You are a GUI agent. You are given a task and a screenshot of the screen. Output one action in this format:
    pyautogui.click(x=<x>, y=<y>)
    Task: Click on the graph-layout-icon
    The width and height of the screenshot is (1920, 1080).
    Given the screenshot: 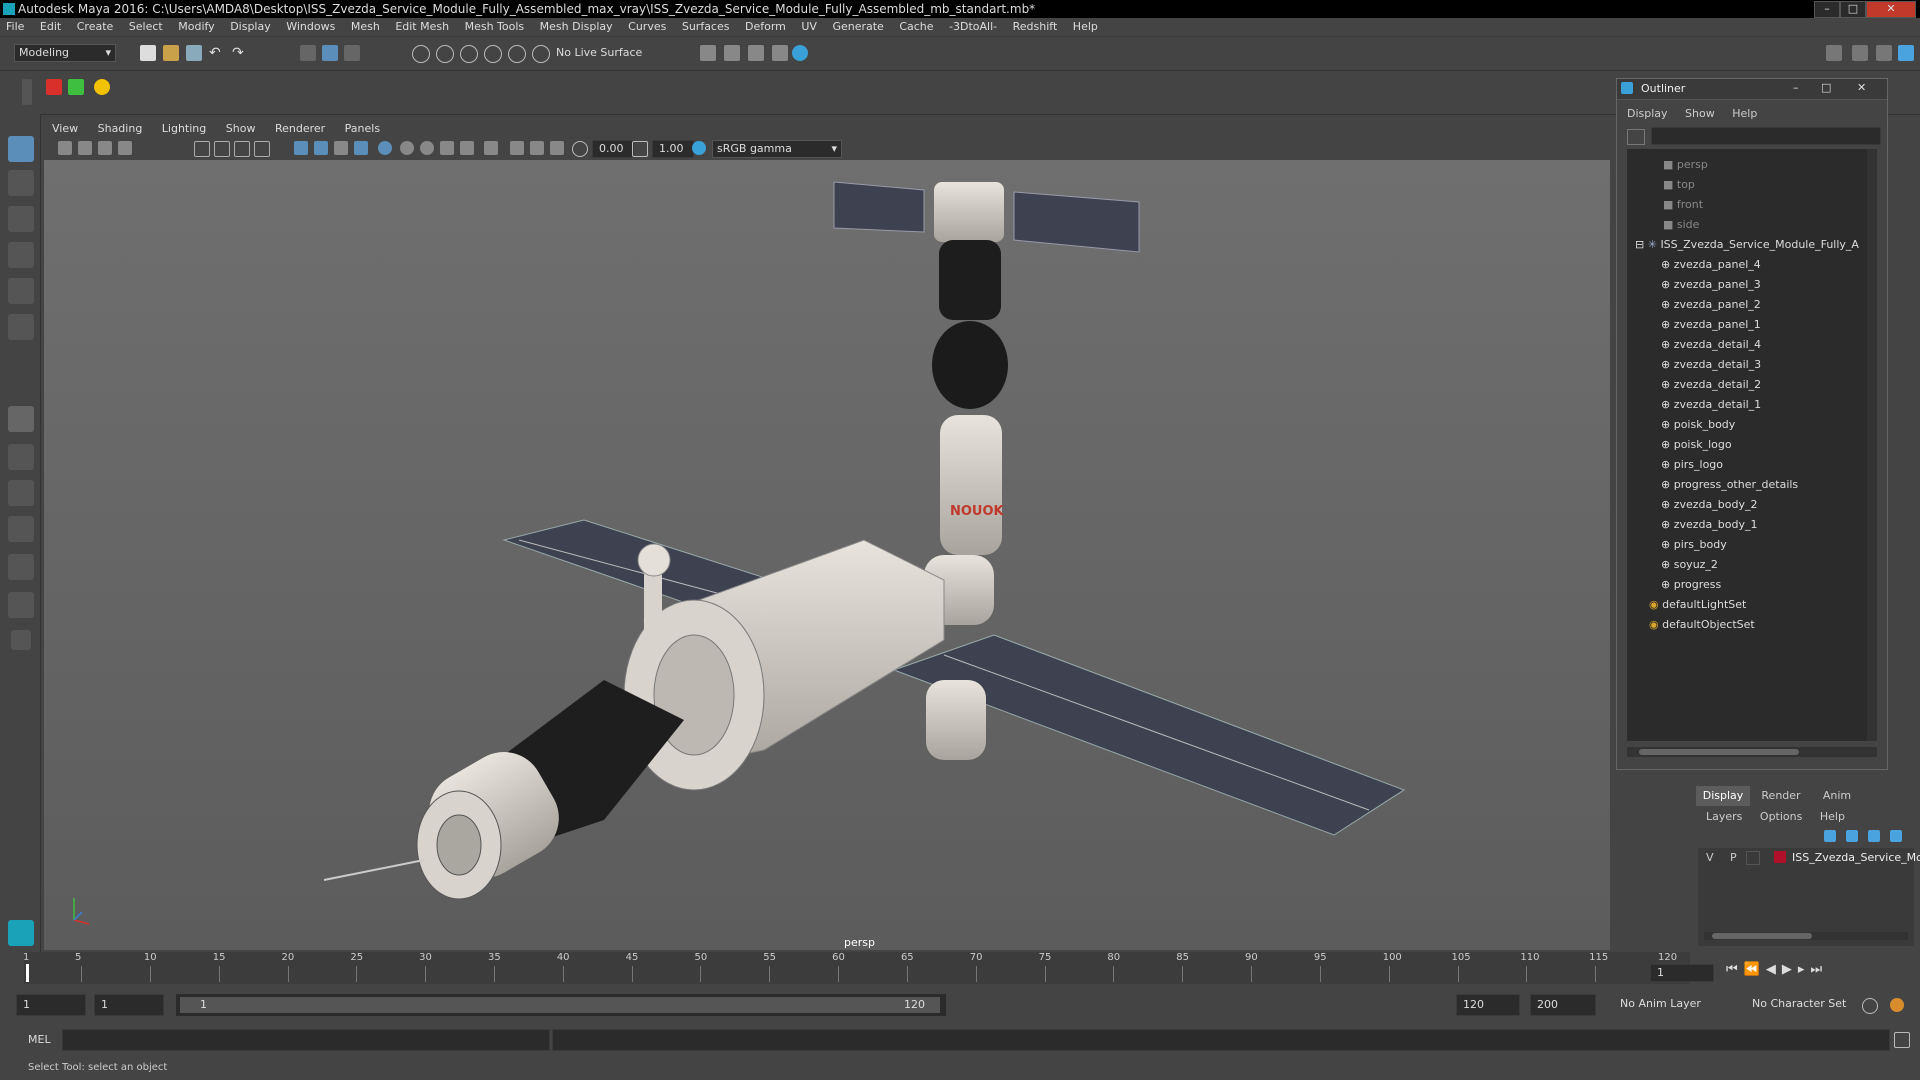 What is the action you would take?
    pyautogui.click(x=21, y=567)
    